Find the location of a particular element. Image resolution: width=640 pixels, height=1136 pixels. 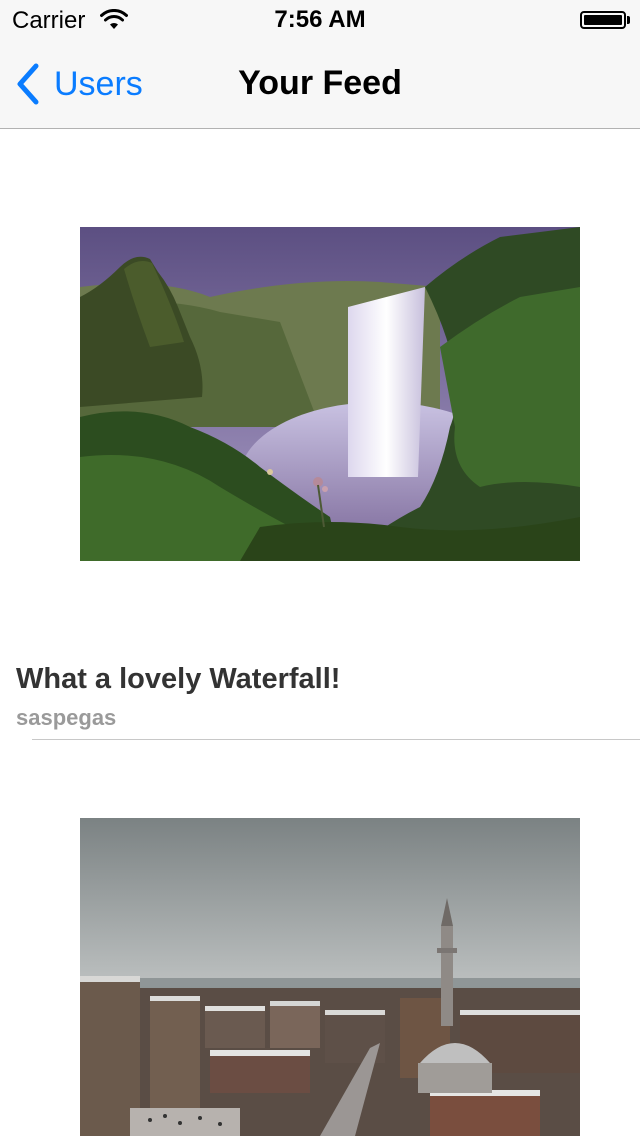

battery-full-icon is located at coordinates (603, 20).